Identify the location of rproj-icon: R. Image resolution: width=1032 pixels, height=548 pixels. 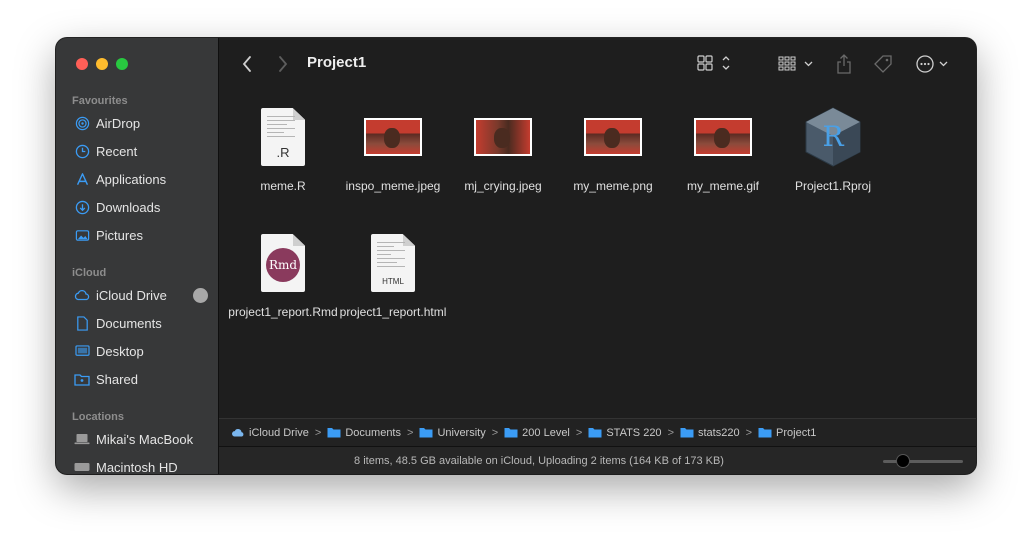
(833, 137).